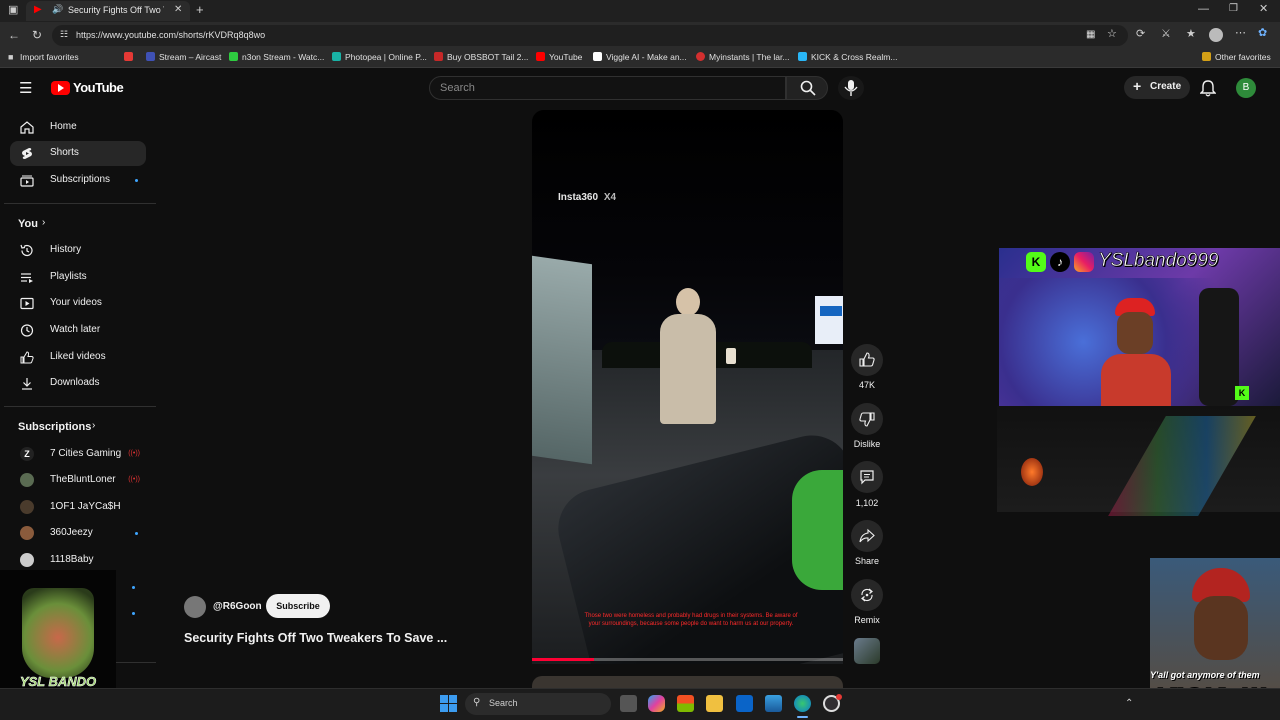 Image resolution: width=1280 pixels, height=720 pixels. Describe the element at coordinates (1191, 34) in the screenshot. I see `collections-icon: ★` at that location.